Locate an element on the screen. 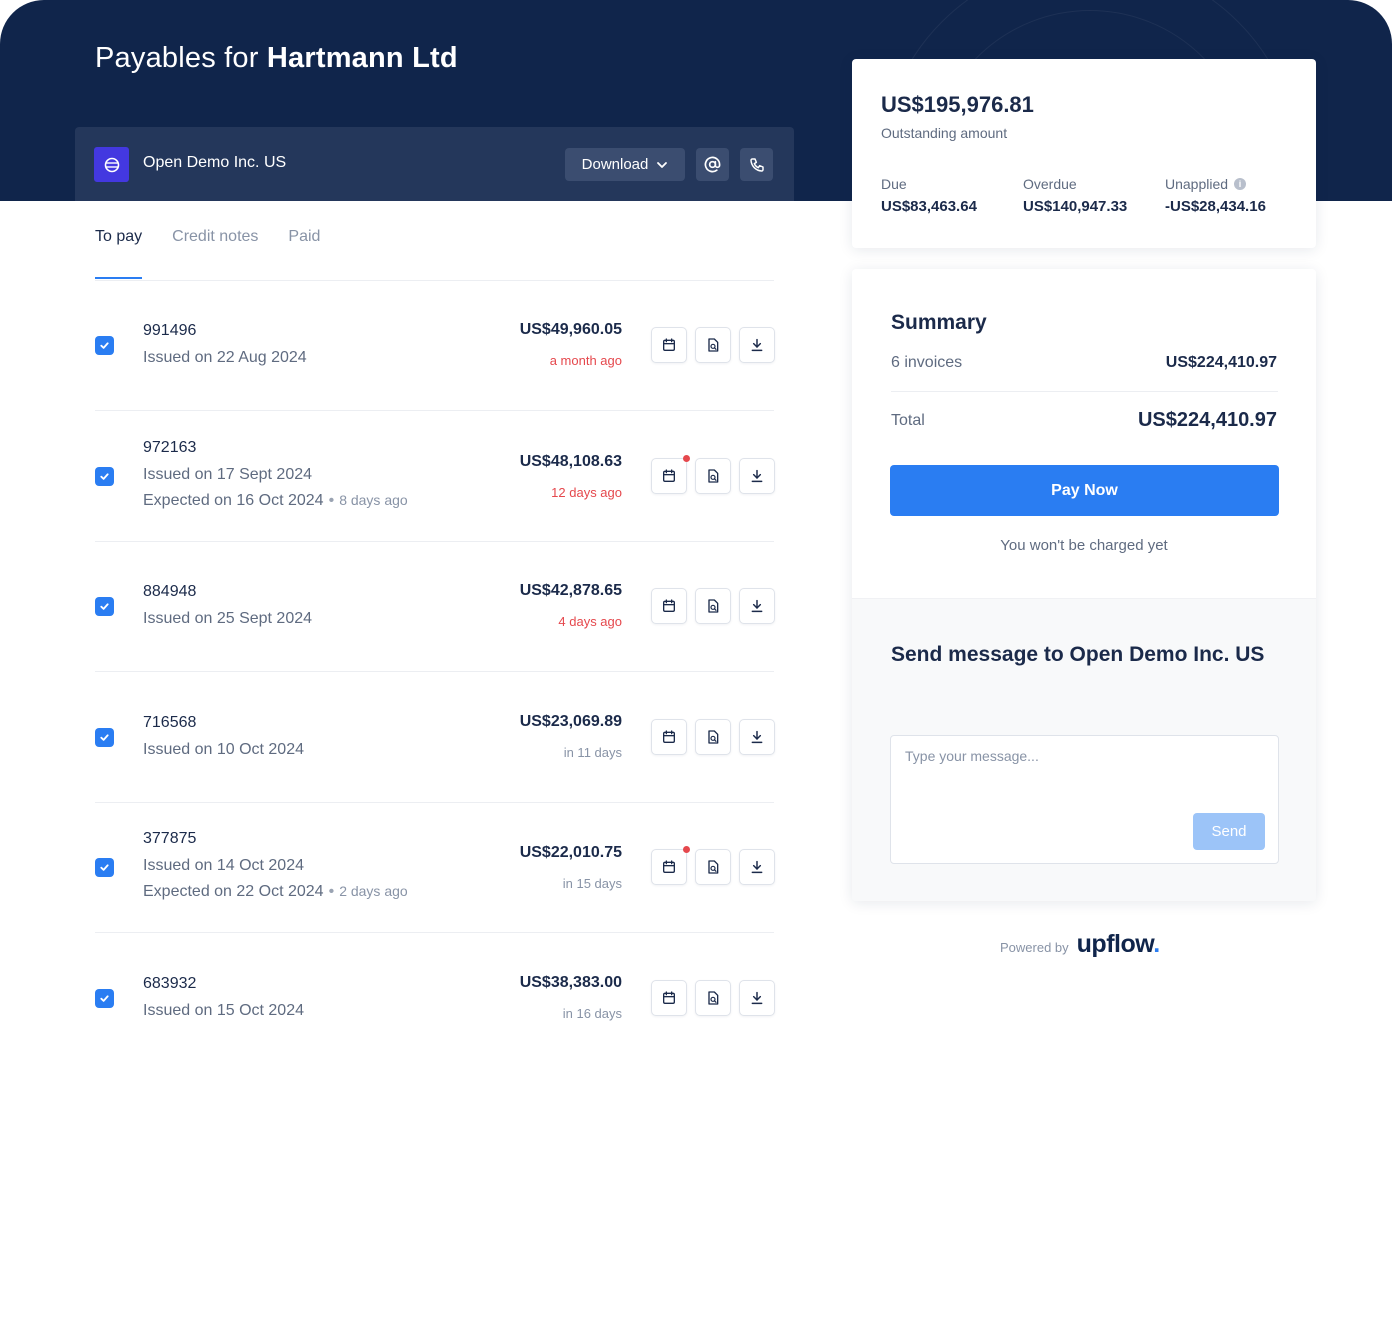 This screenshot has height=1320, width=1392. summary-total-label: Total is located at coordinates (908, 420).